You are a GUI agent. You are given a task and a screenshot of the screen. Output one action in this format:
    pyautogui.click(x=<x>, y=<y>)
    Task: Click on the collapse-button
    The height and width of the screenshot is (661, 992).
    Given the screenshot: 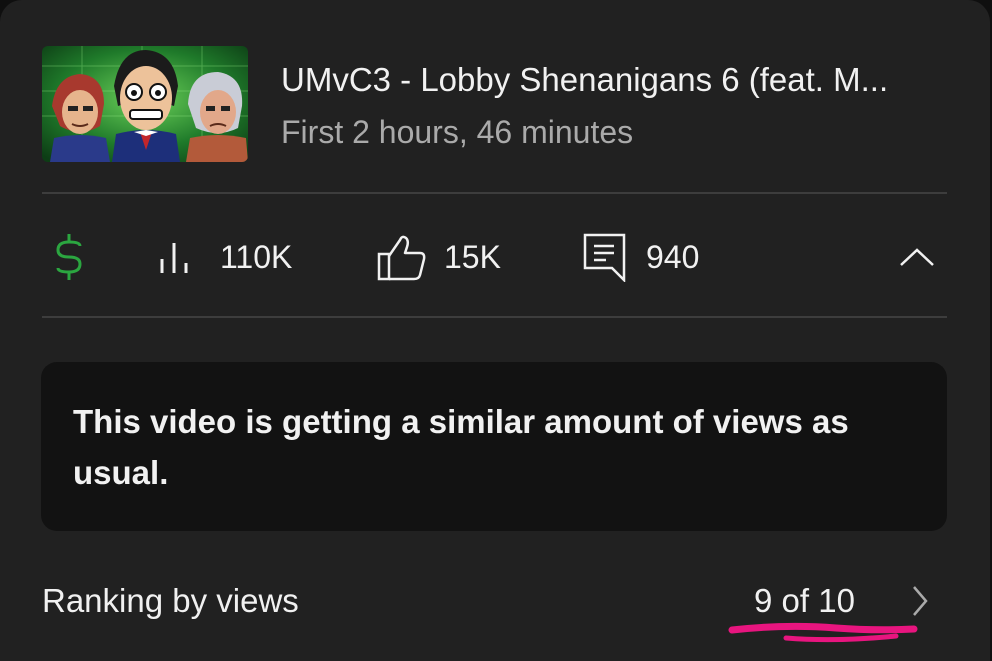 What is the action you would take?
    pyautogui.click(x=917, y=257)
    